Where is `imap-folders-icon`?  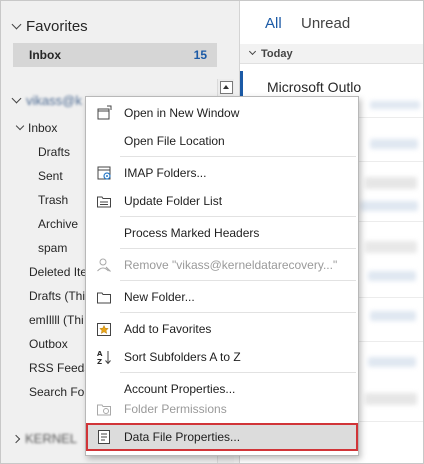
imap-folders-icon is located at coordinates (104, 173).